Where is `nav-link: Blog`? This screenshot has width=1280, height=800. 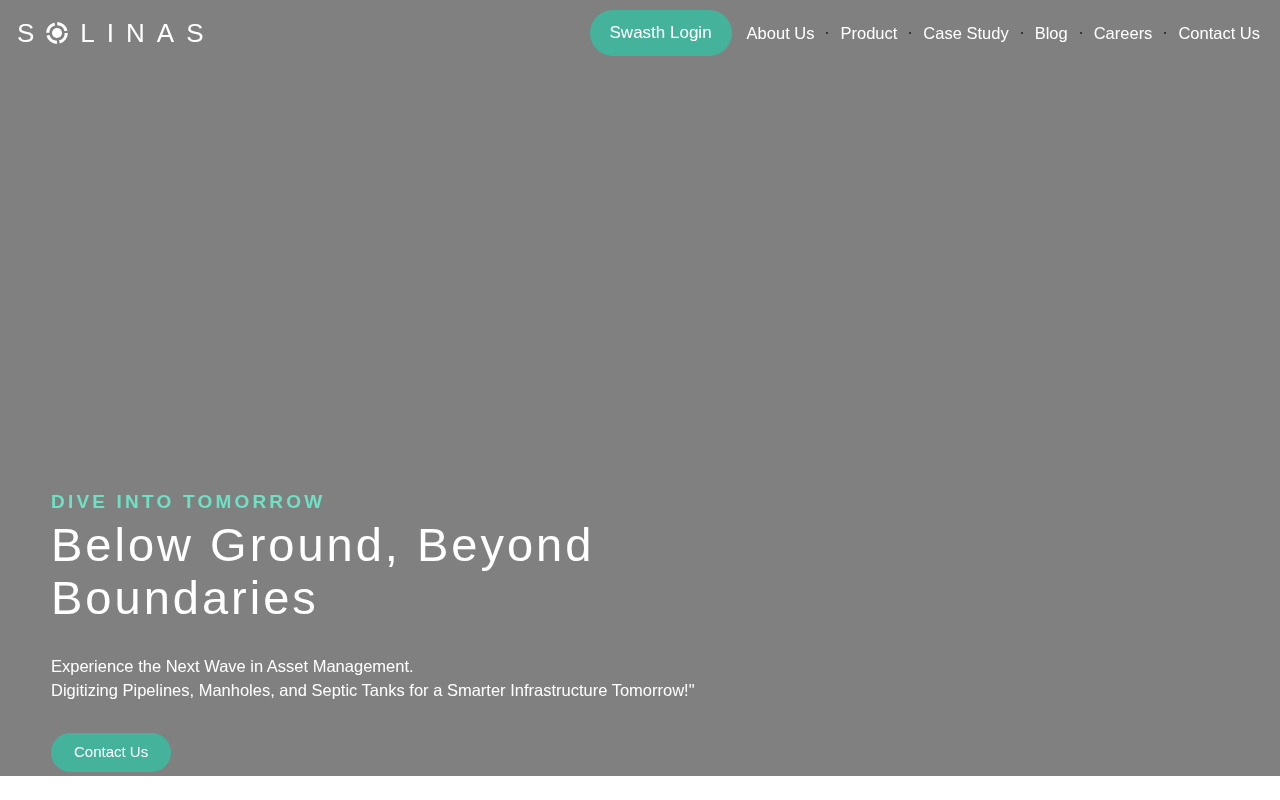
nav-link: Blog is located at coordinates (1051, 33).